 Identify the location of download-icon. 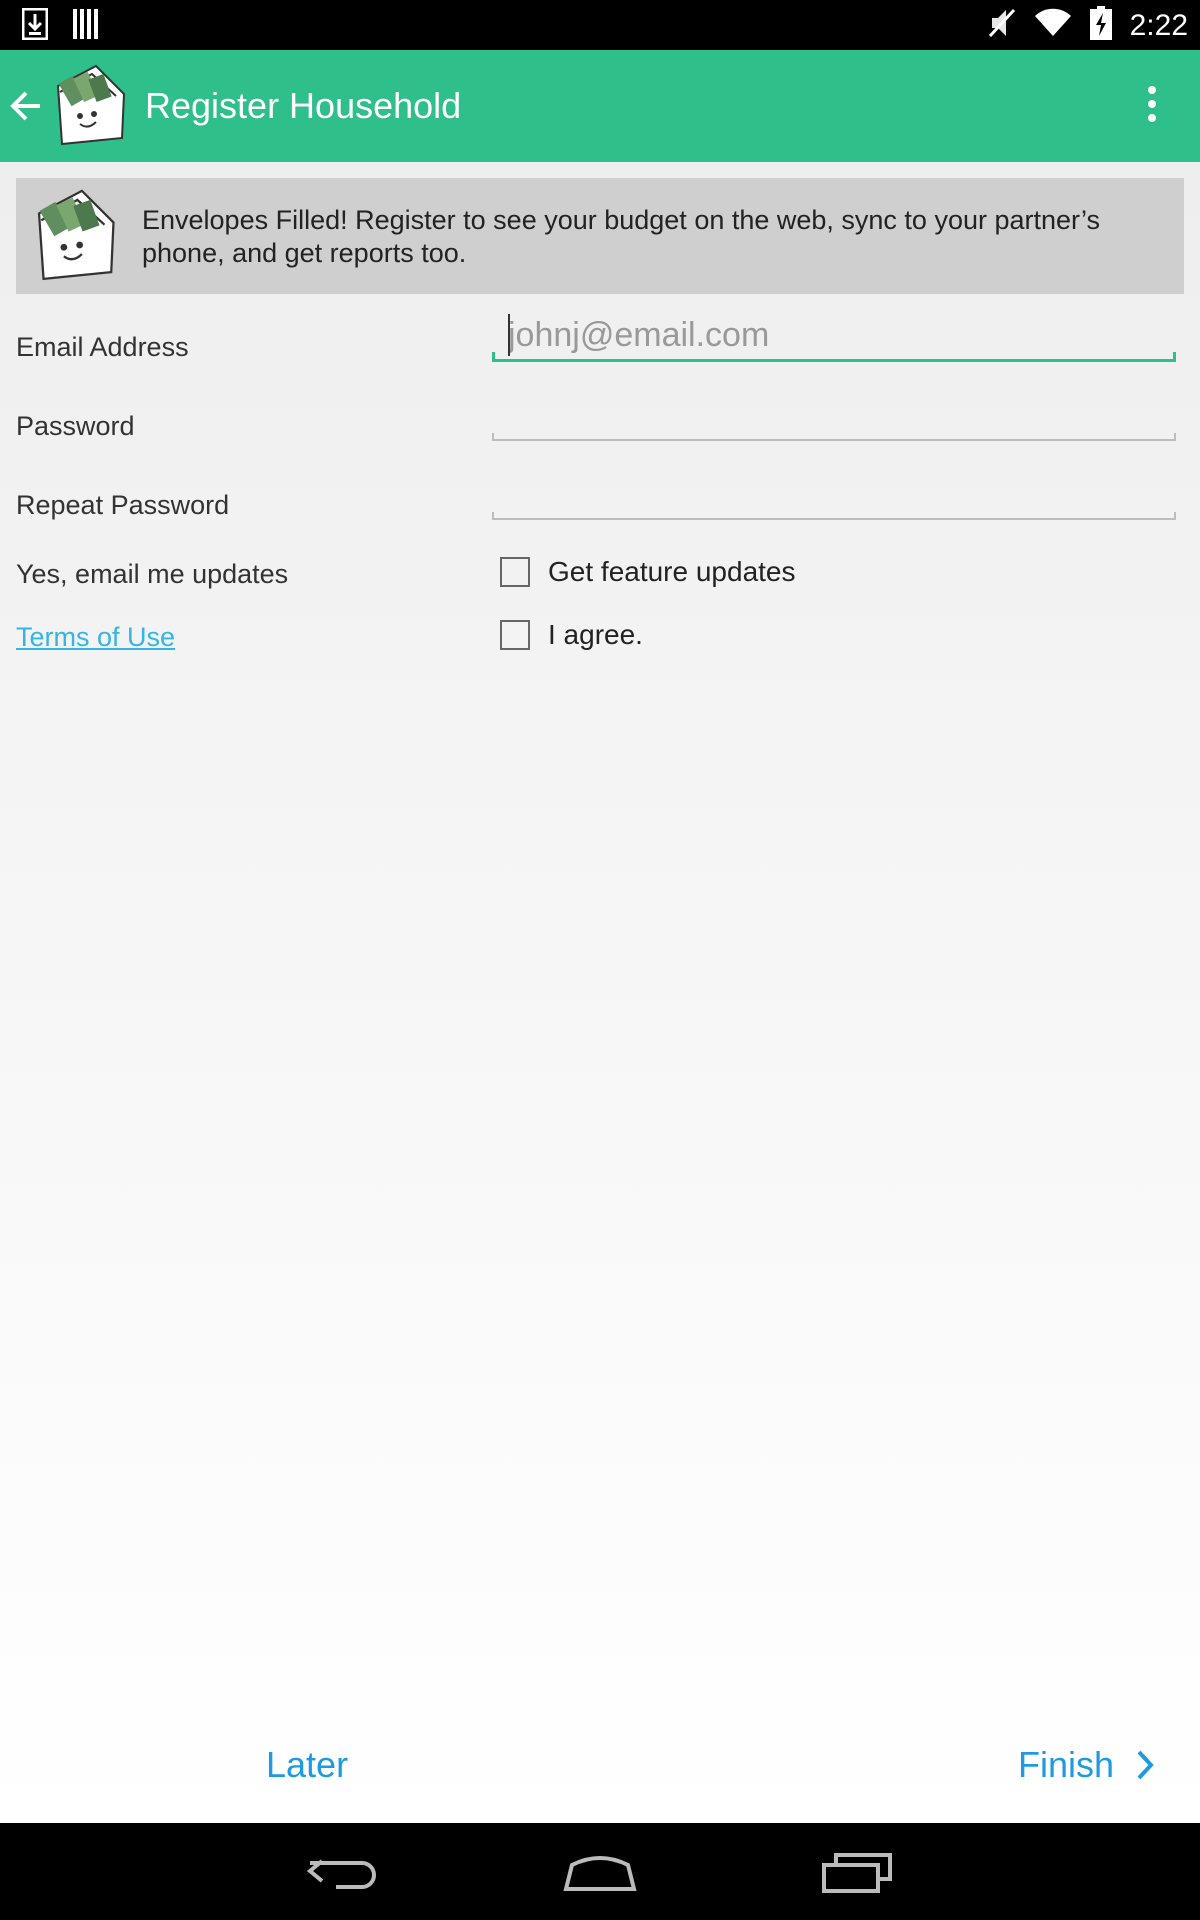
(35, 26).